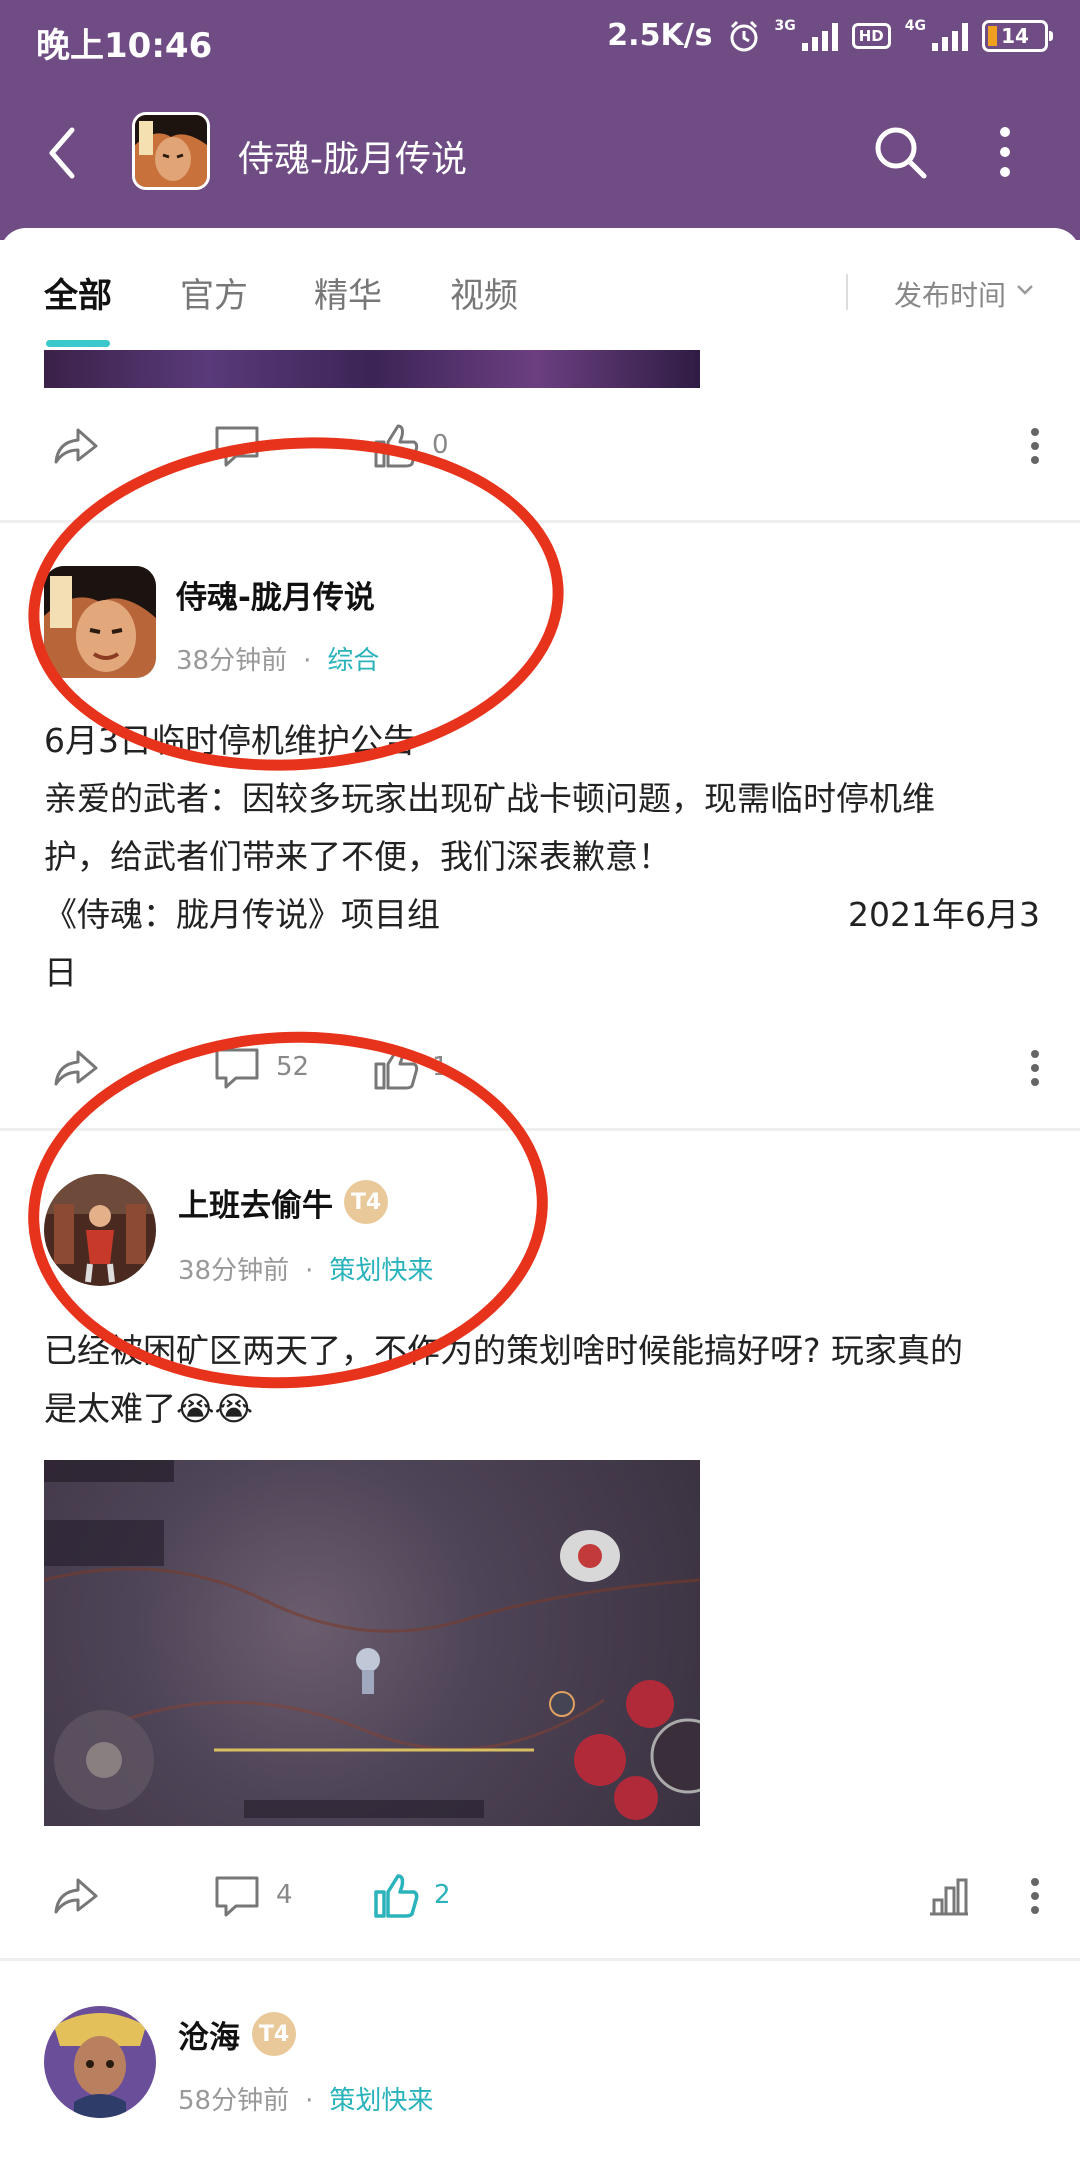 This screenshot has height=2160, width=1080. What do you see at coordinates (915, 26) in the screenshot?
I see `signal2-label: 4G` at bounding box center [915, 26].